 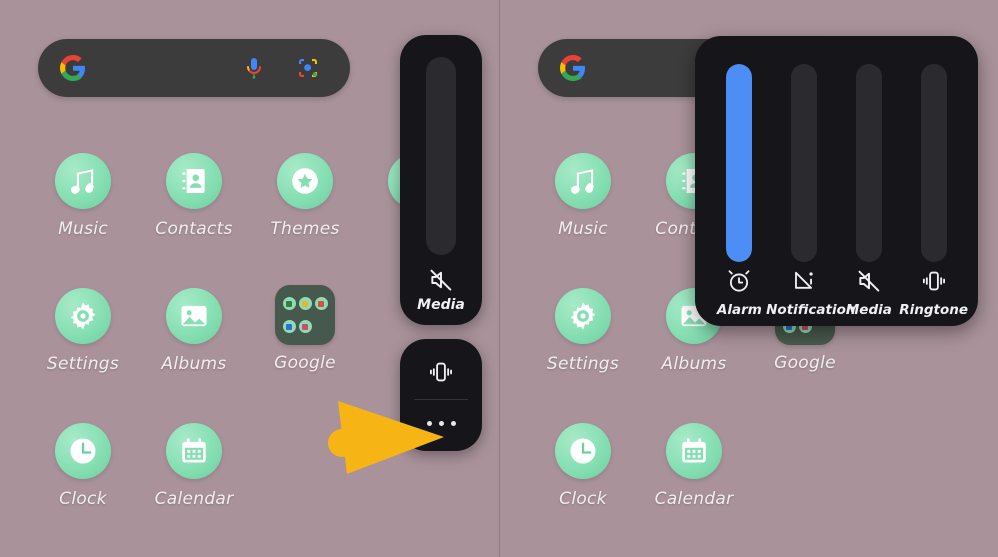 I want to click on app-contacts: Contacts, so click(x=194, y=196).